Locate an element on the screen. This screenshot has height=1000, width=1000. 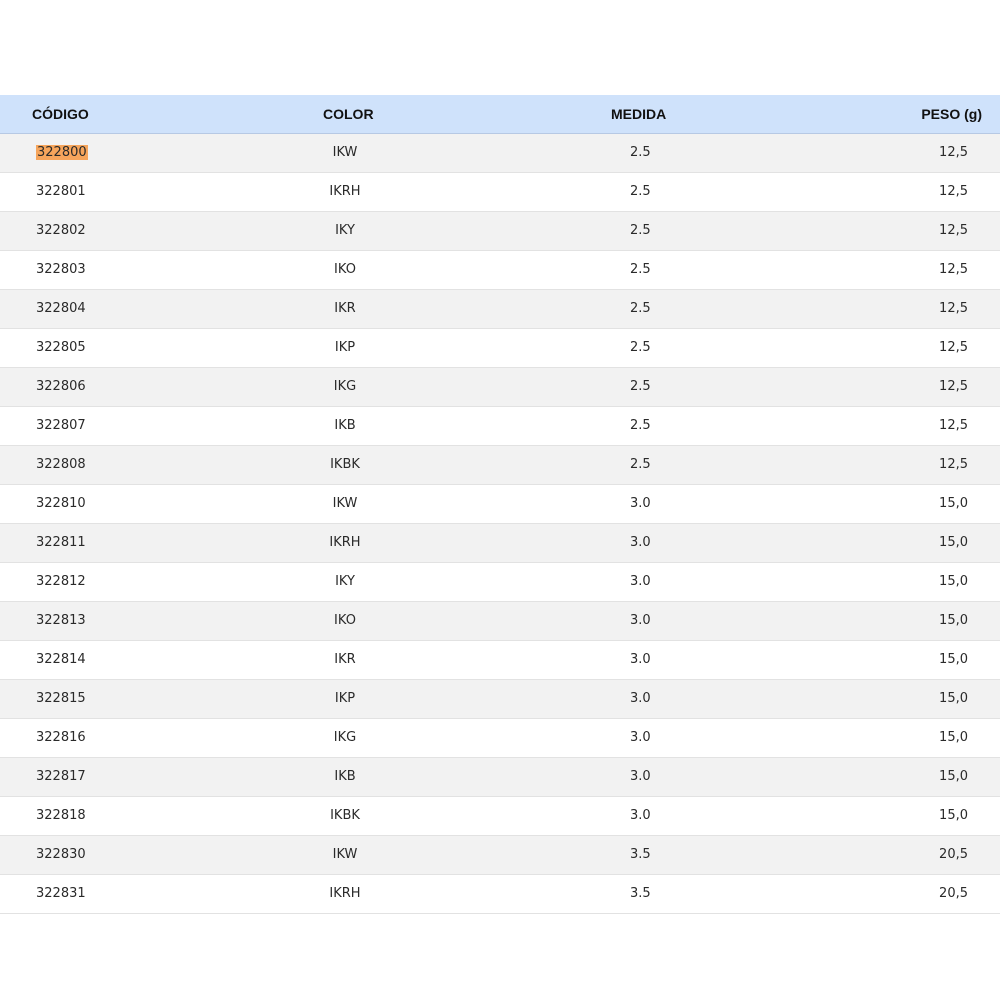
table-row: 322818 IKBK 3.0 15,0 is located at coordinates (500, 815).